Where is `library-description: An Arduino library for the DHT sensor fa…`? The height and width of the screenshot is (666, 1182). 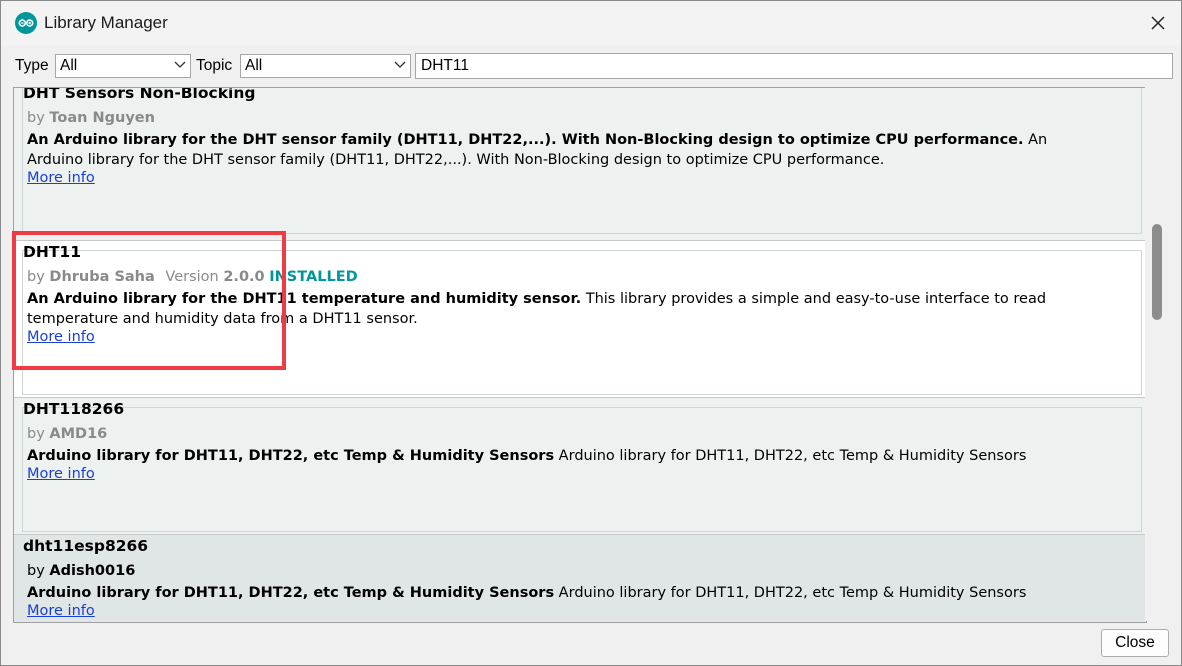 library-description: An Arduino library for the DHT sensor fa… is located at coordinates (546, 150).